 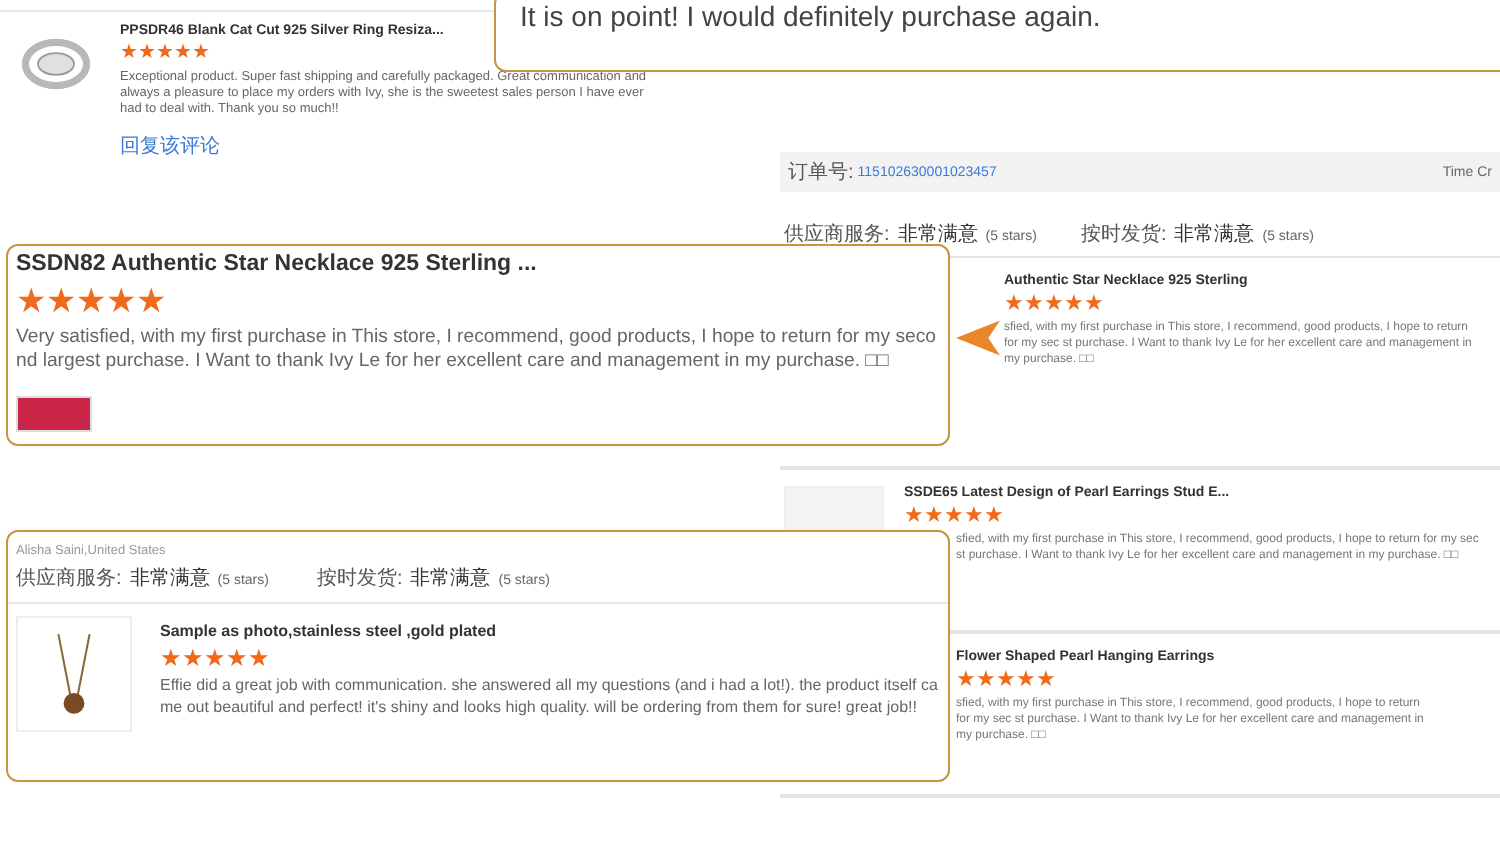 What do you see at coordinates (170, 146) in the screenshot?
I see `reply-link: 回复该评论` at bounding box center [170, 146].